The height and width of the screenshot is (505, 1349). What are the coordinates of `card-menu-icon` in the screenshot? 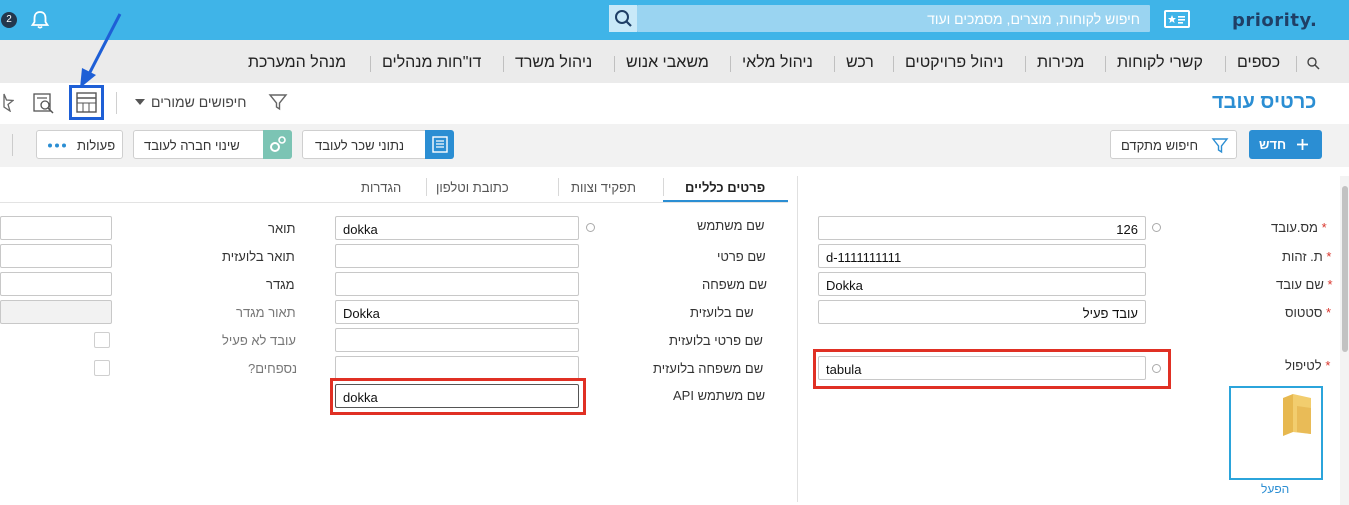 It's located at (1177, 19).